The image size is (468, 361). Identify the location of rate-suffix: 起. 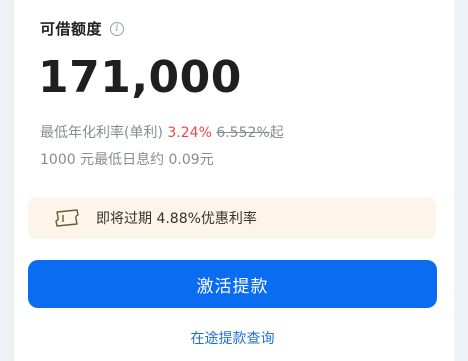
(276, 133).